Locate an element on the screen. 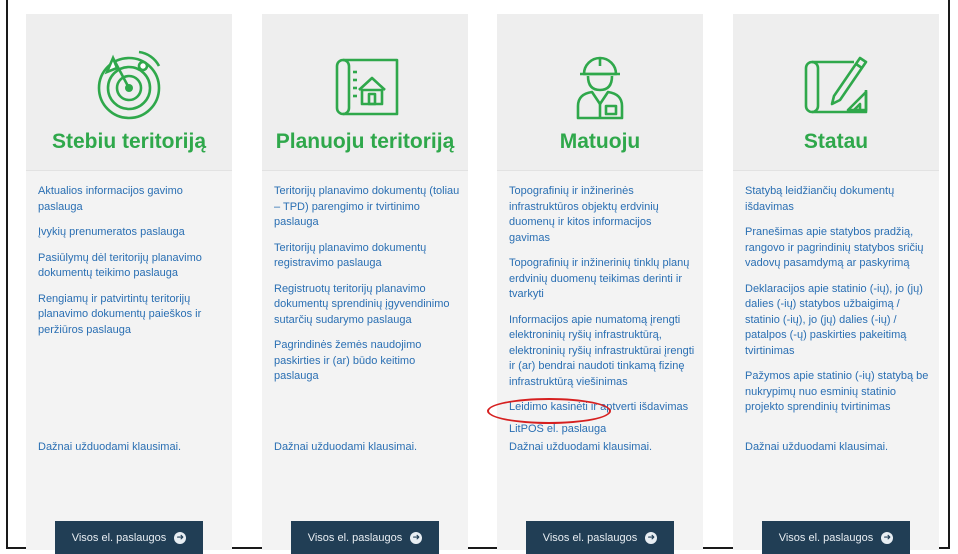 The height and width of the screenshot is (554, 958). service-link: Leidimo kasinėti ir aptverti išdavimas is located at coordinates (602, 408).